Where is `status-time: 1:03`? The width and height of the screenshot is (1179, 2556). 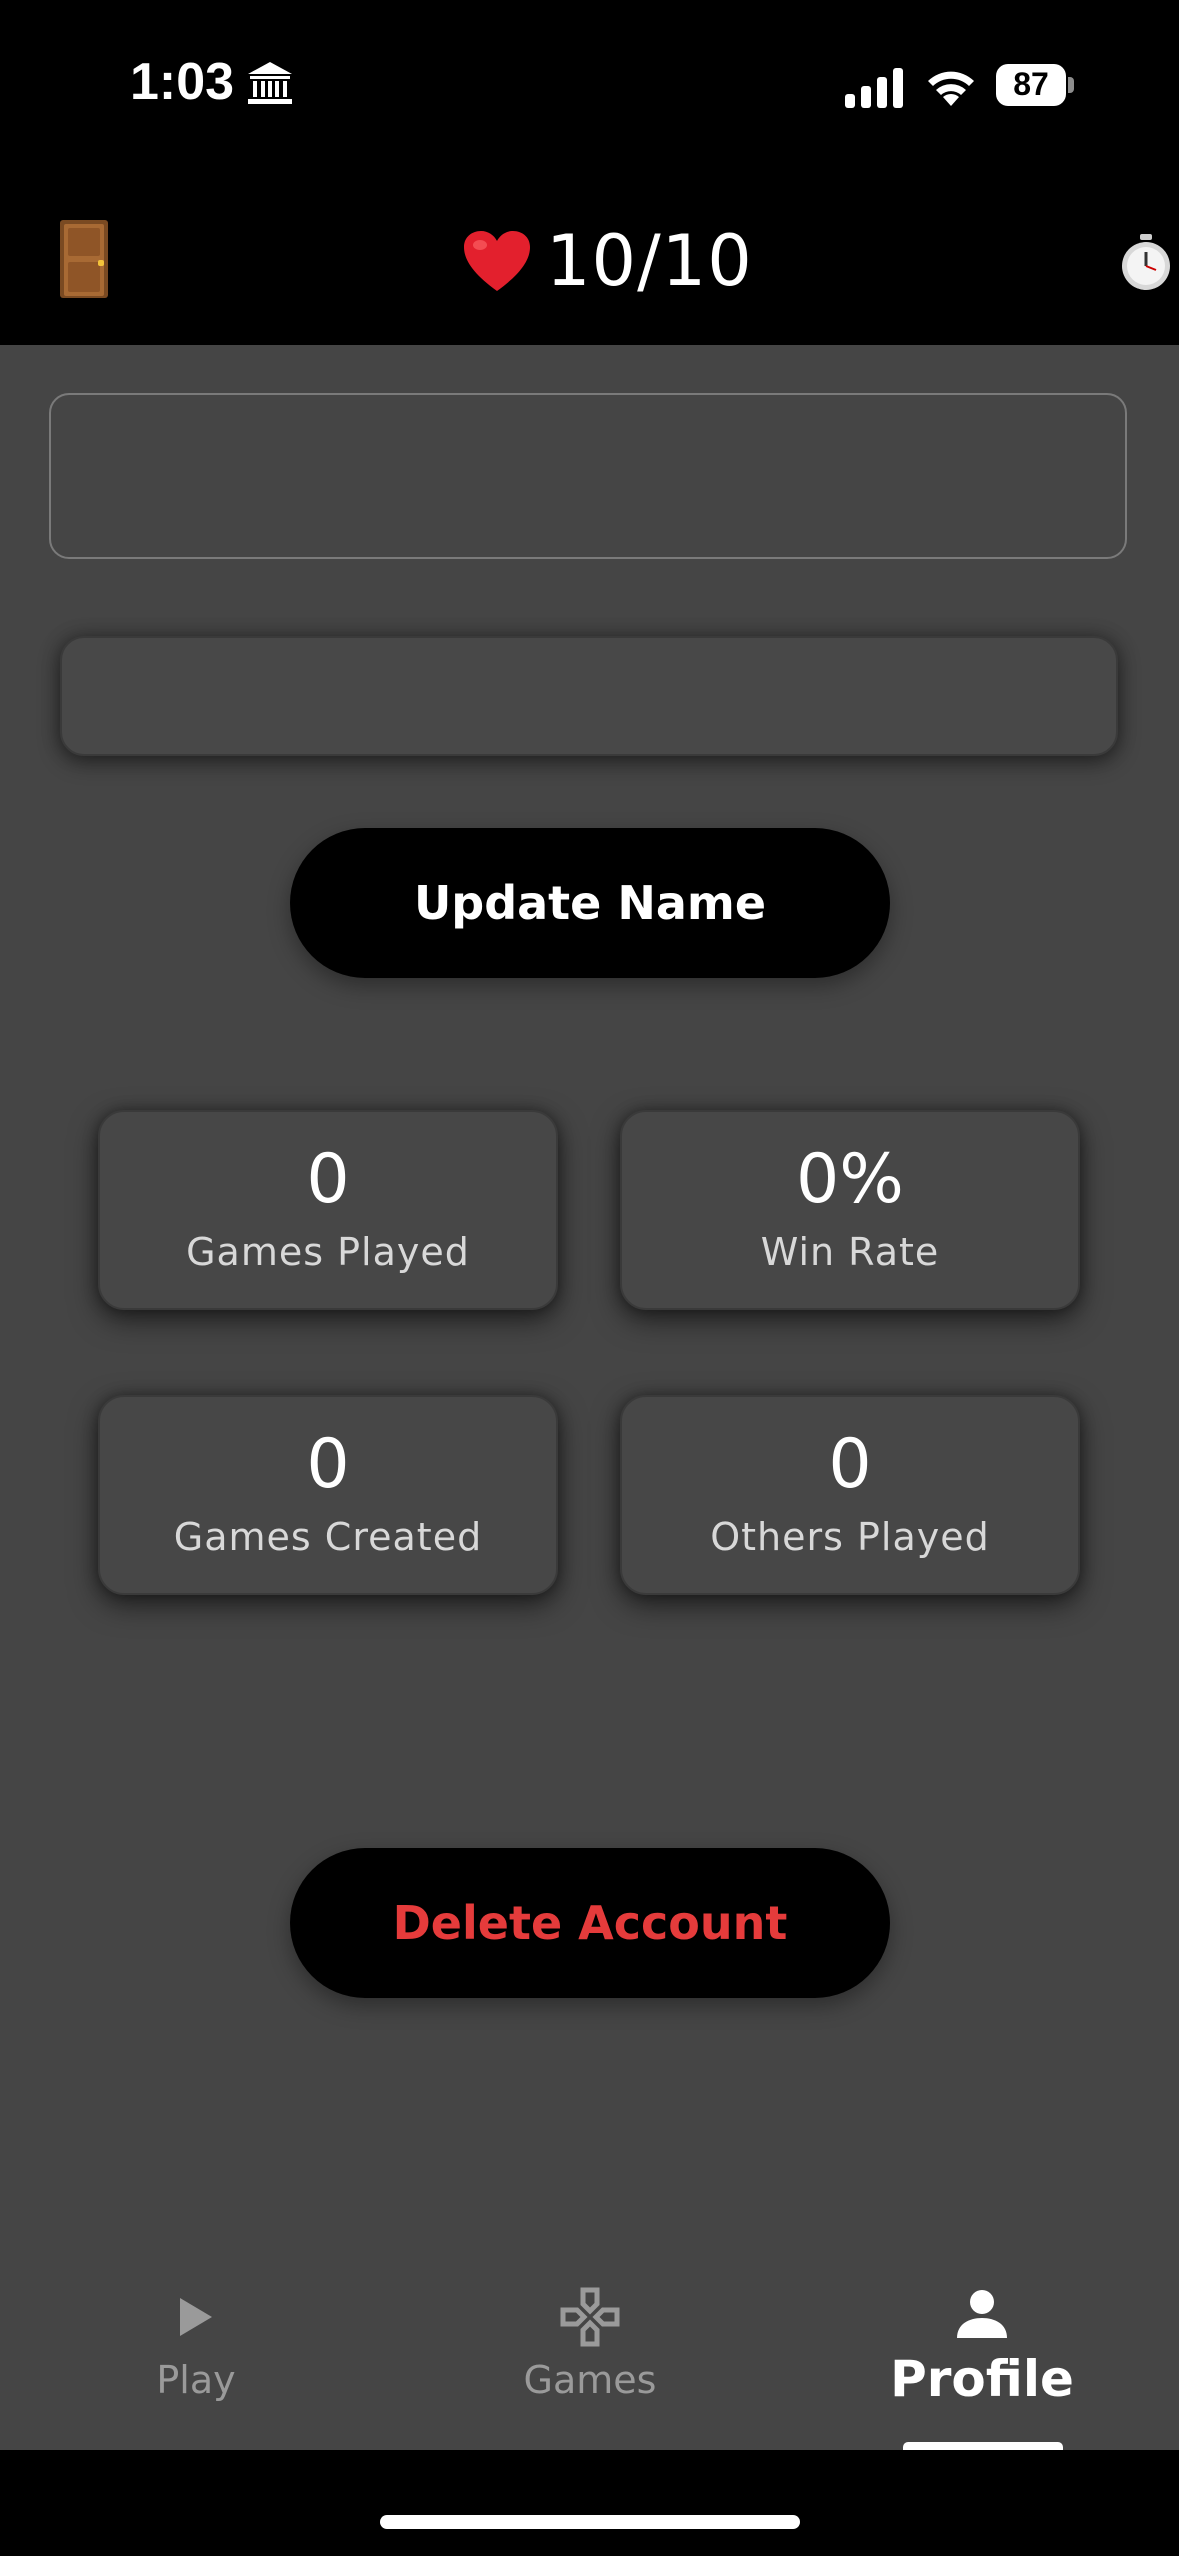 status-time: 1:03 is located at coordinates (182, 82).